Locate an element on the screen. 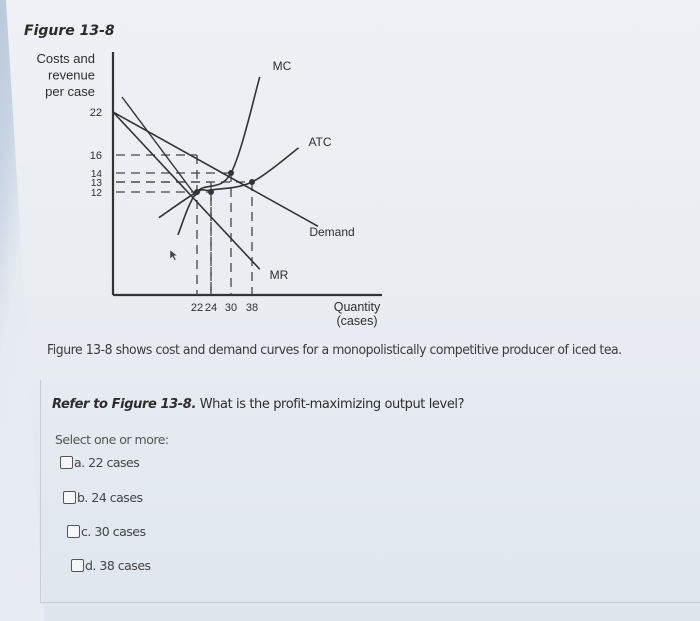 This screenshot has height=621, width=700. x-tick-label: 30 is located at coordinates (231, 308).